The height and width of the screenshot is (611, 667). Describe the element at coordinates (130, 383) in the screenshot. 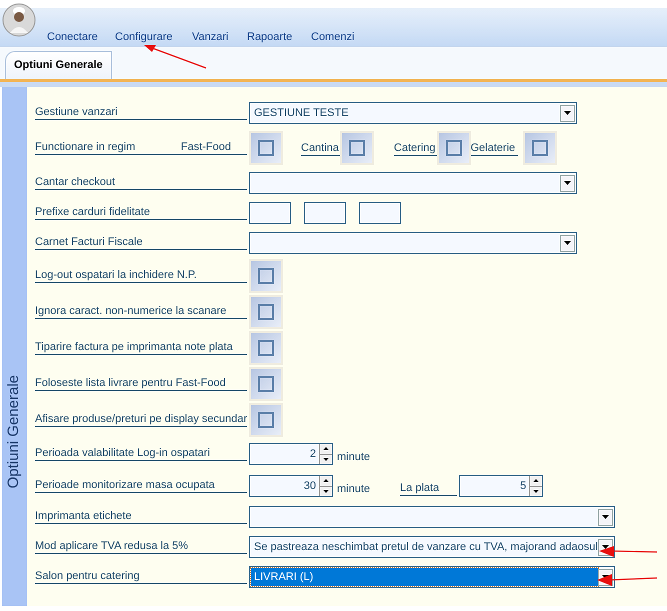

I see `field-label: Foloseste lista livrare pentru Fast-Food` at that location.